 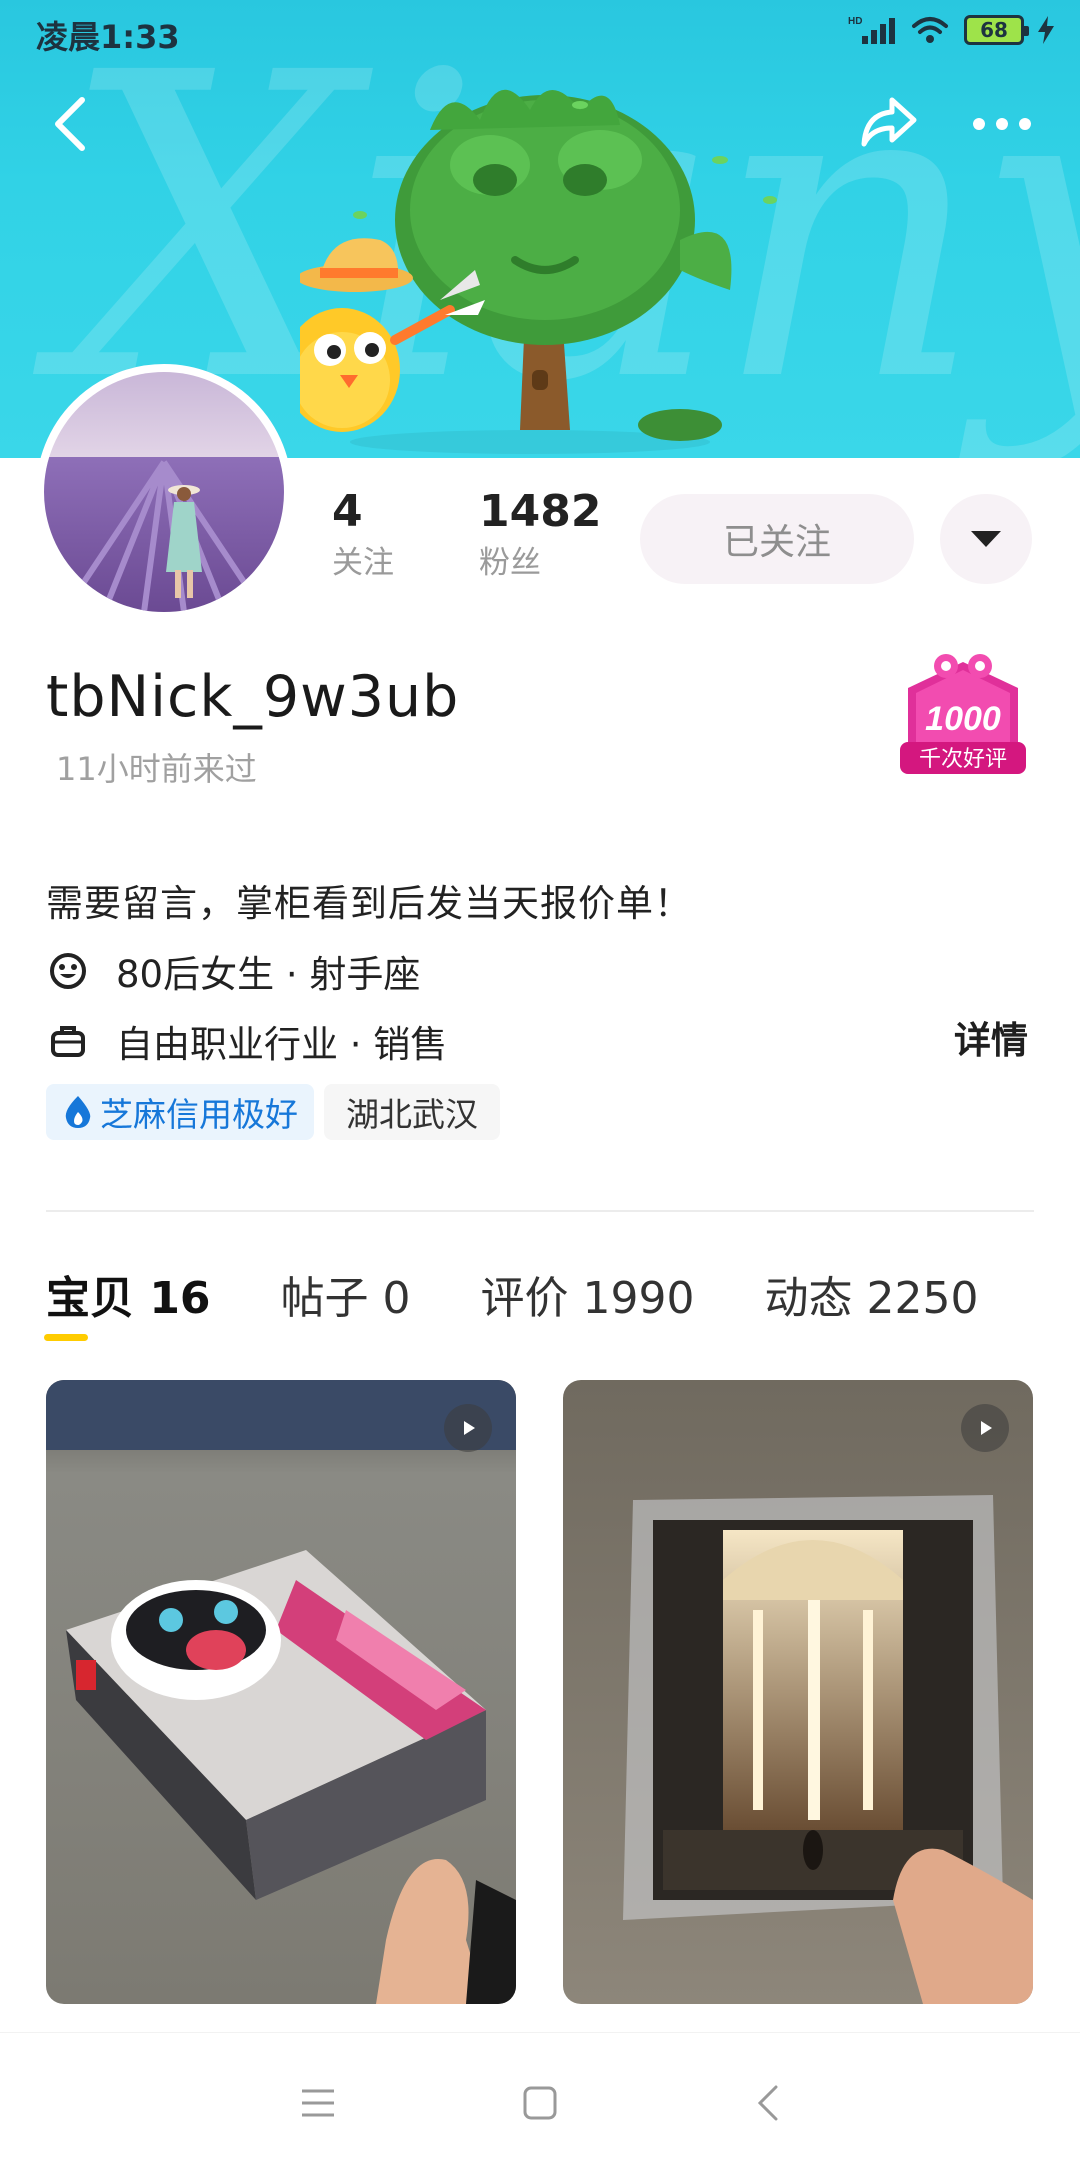 What do you see at coordinates (78, 1112) in the screenshot?
I see `flame-drop-icon` at bounding box center [78, 1112].